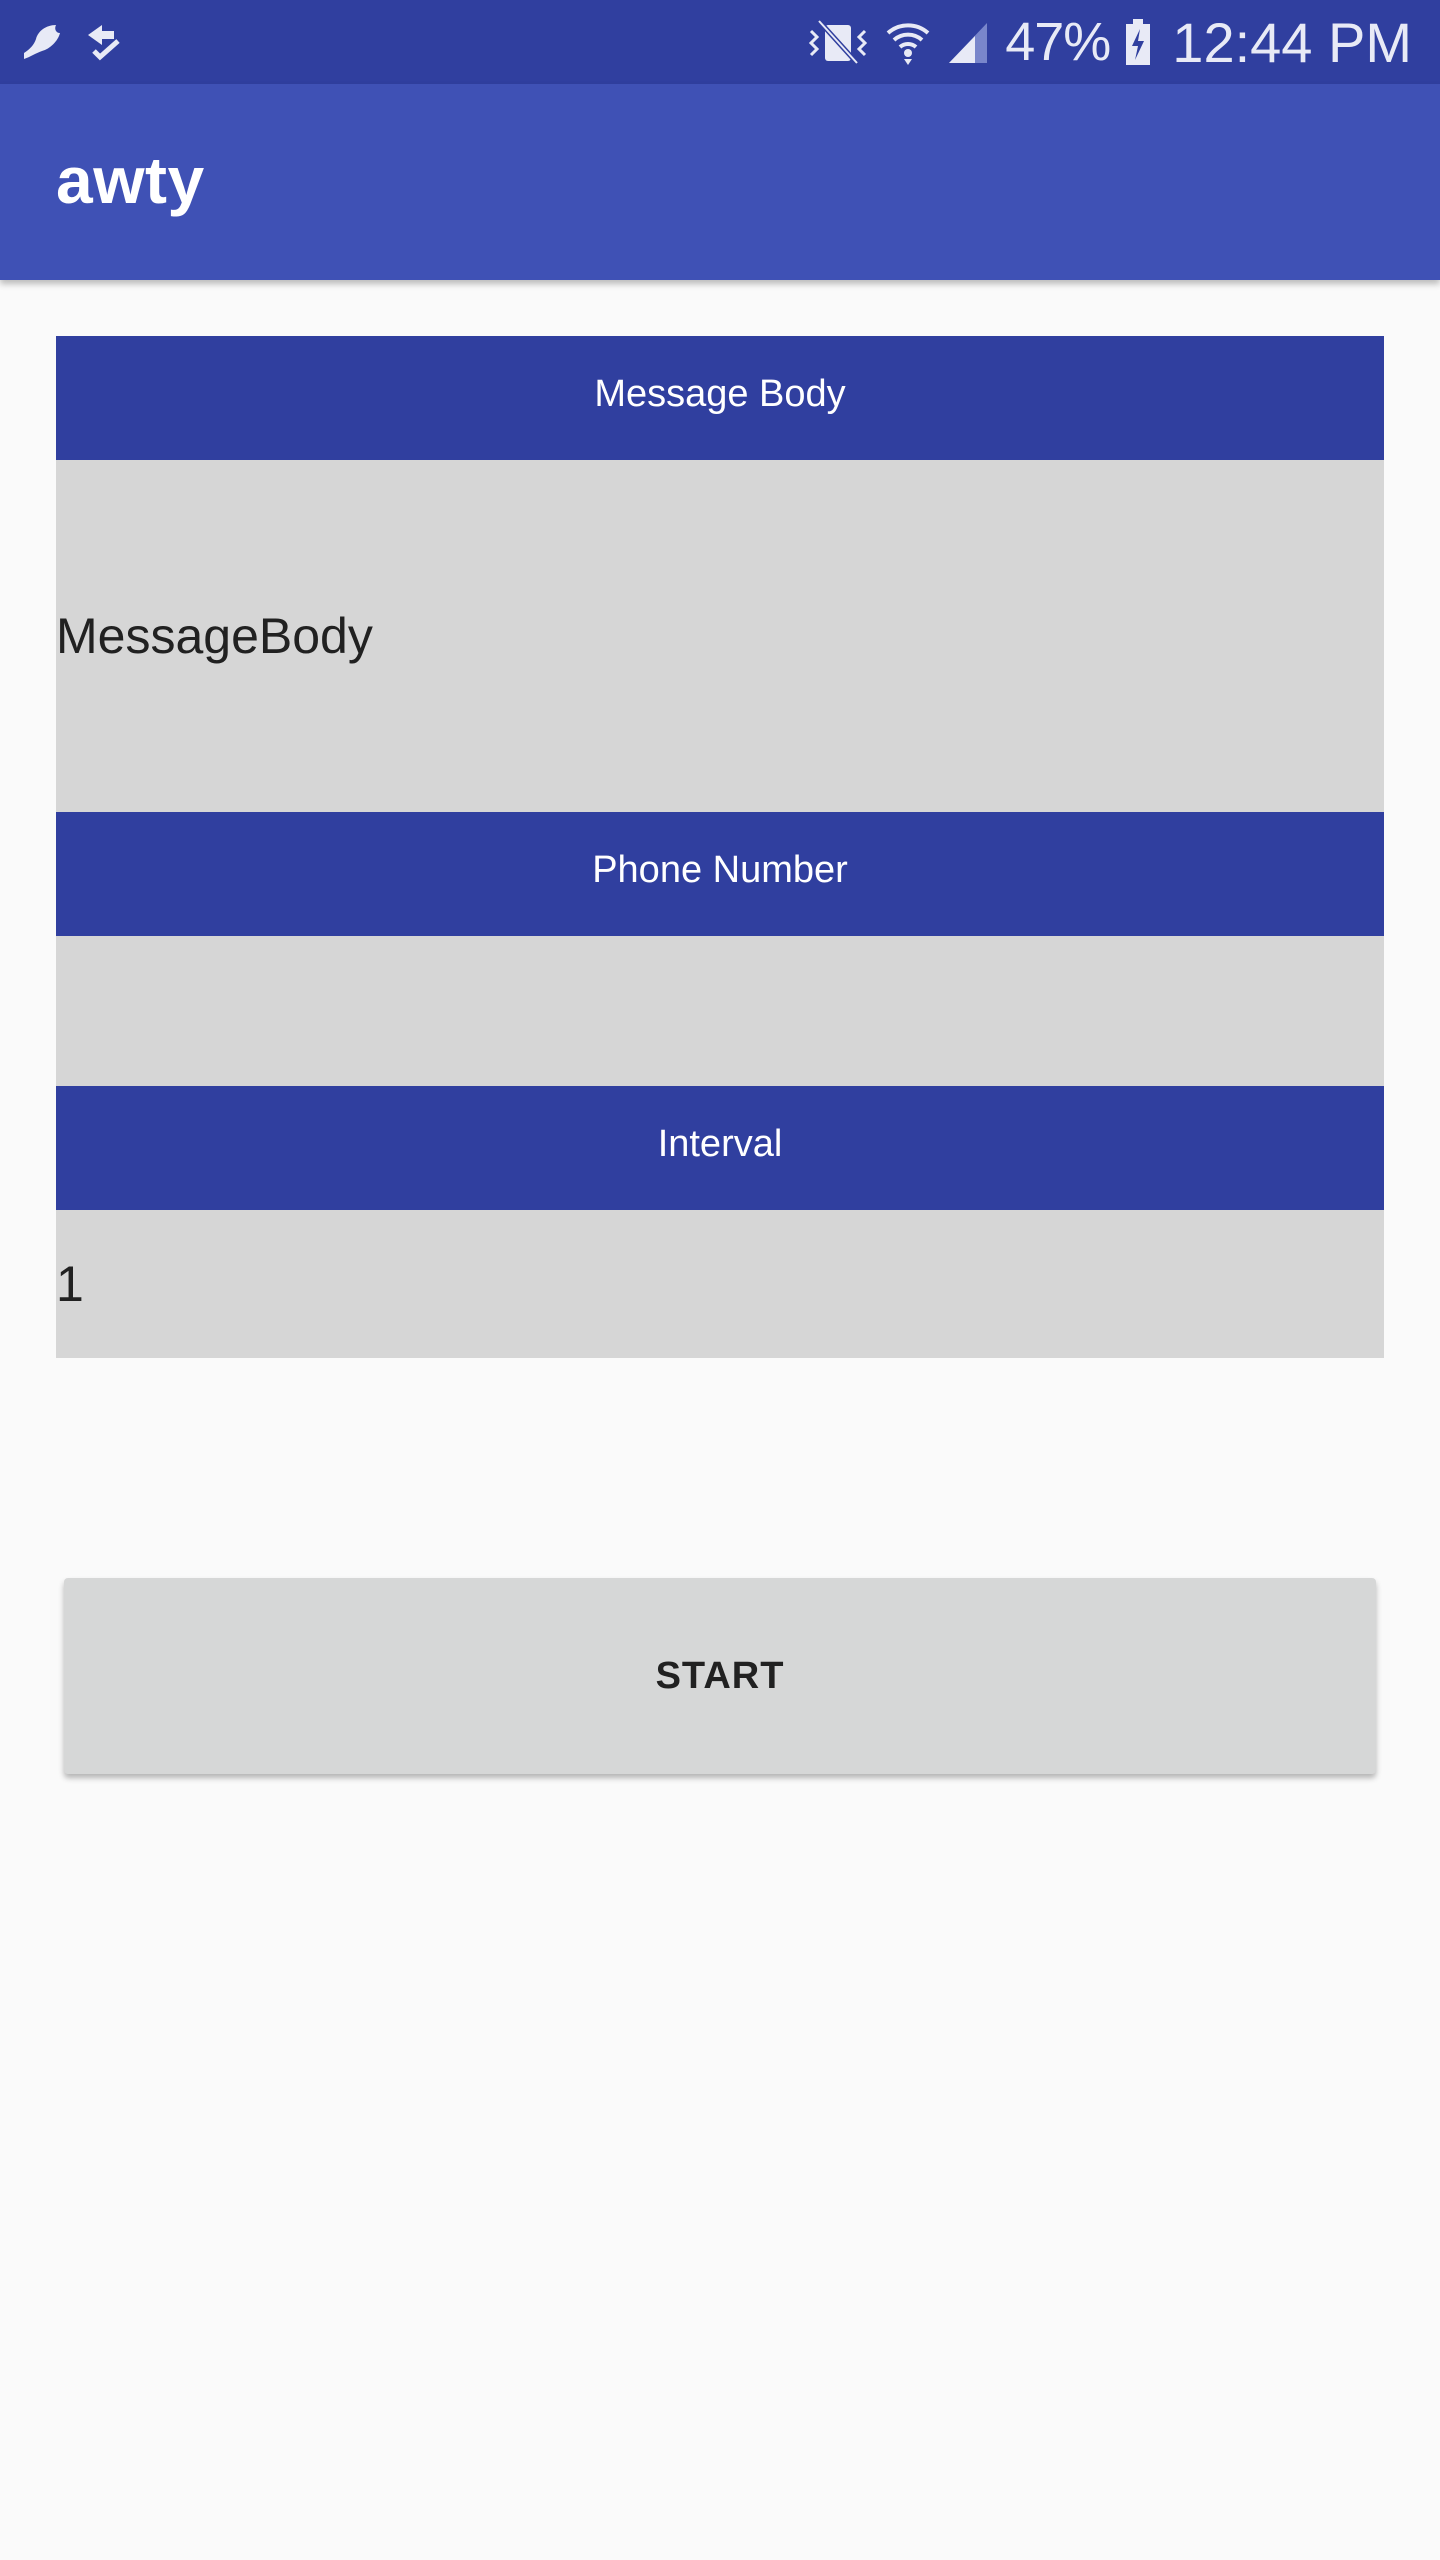  I want to click on message-body-header: Message Body, so click(720, 398).